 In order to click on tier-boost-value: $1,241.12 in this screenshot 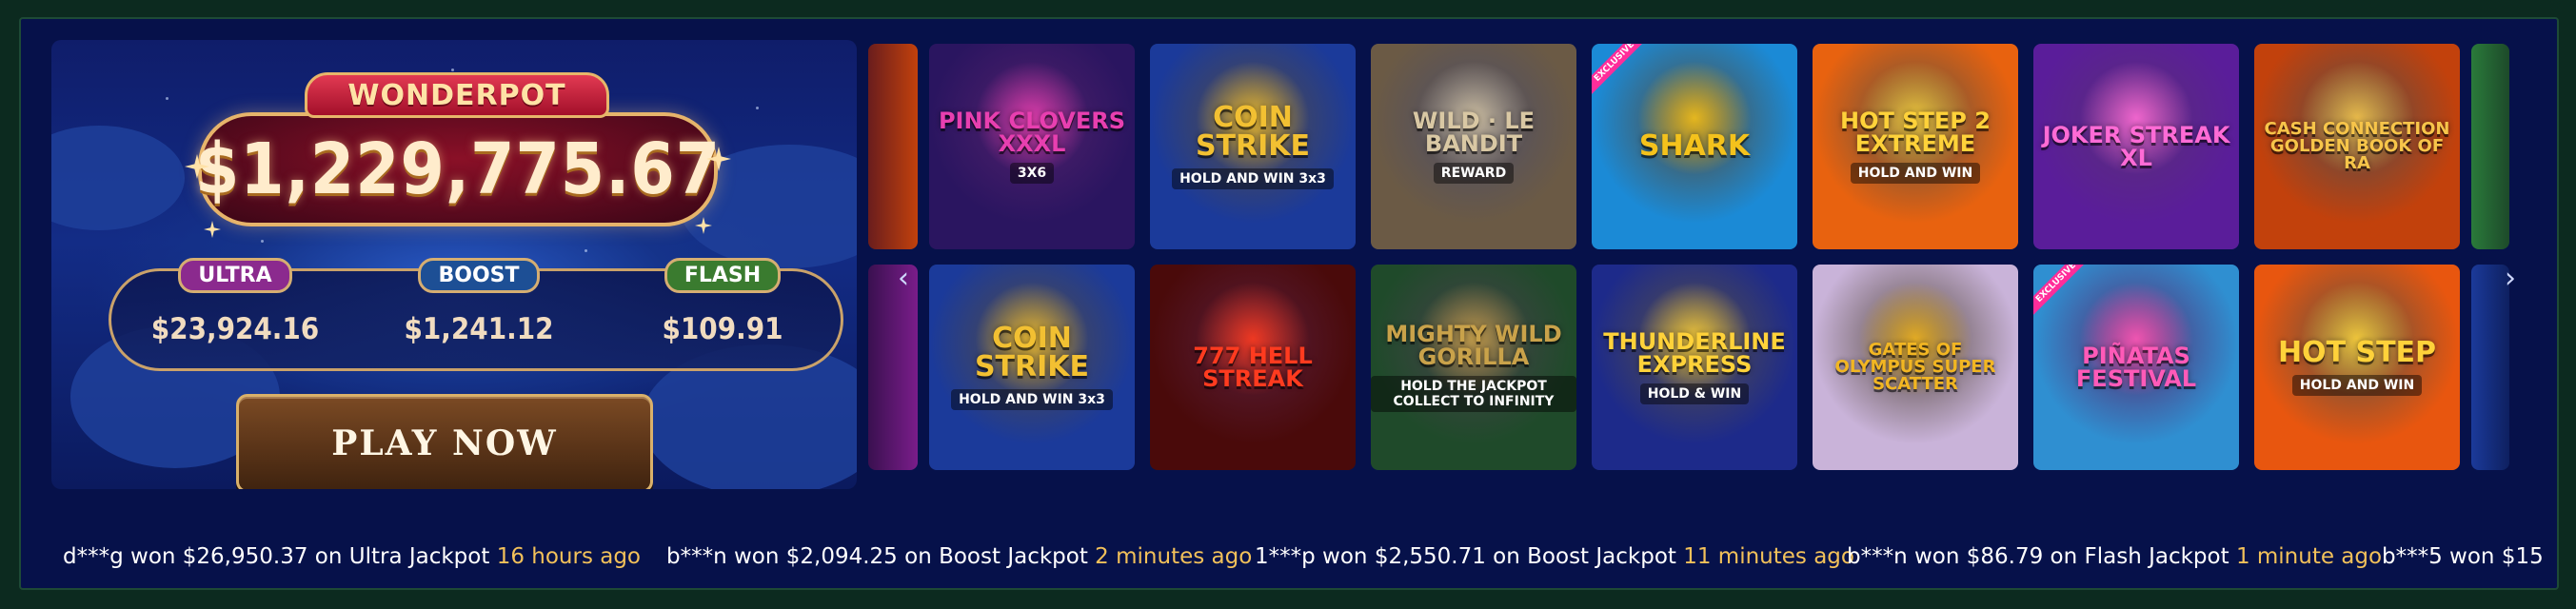, I will do `click(479, 329)`.